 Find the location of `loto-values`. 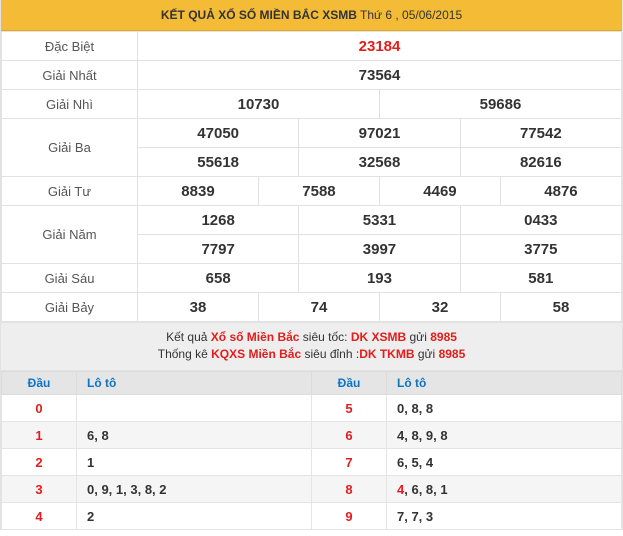

loto-values is located at coordinates (194, 408).